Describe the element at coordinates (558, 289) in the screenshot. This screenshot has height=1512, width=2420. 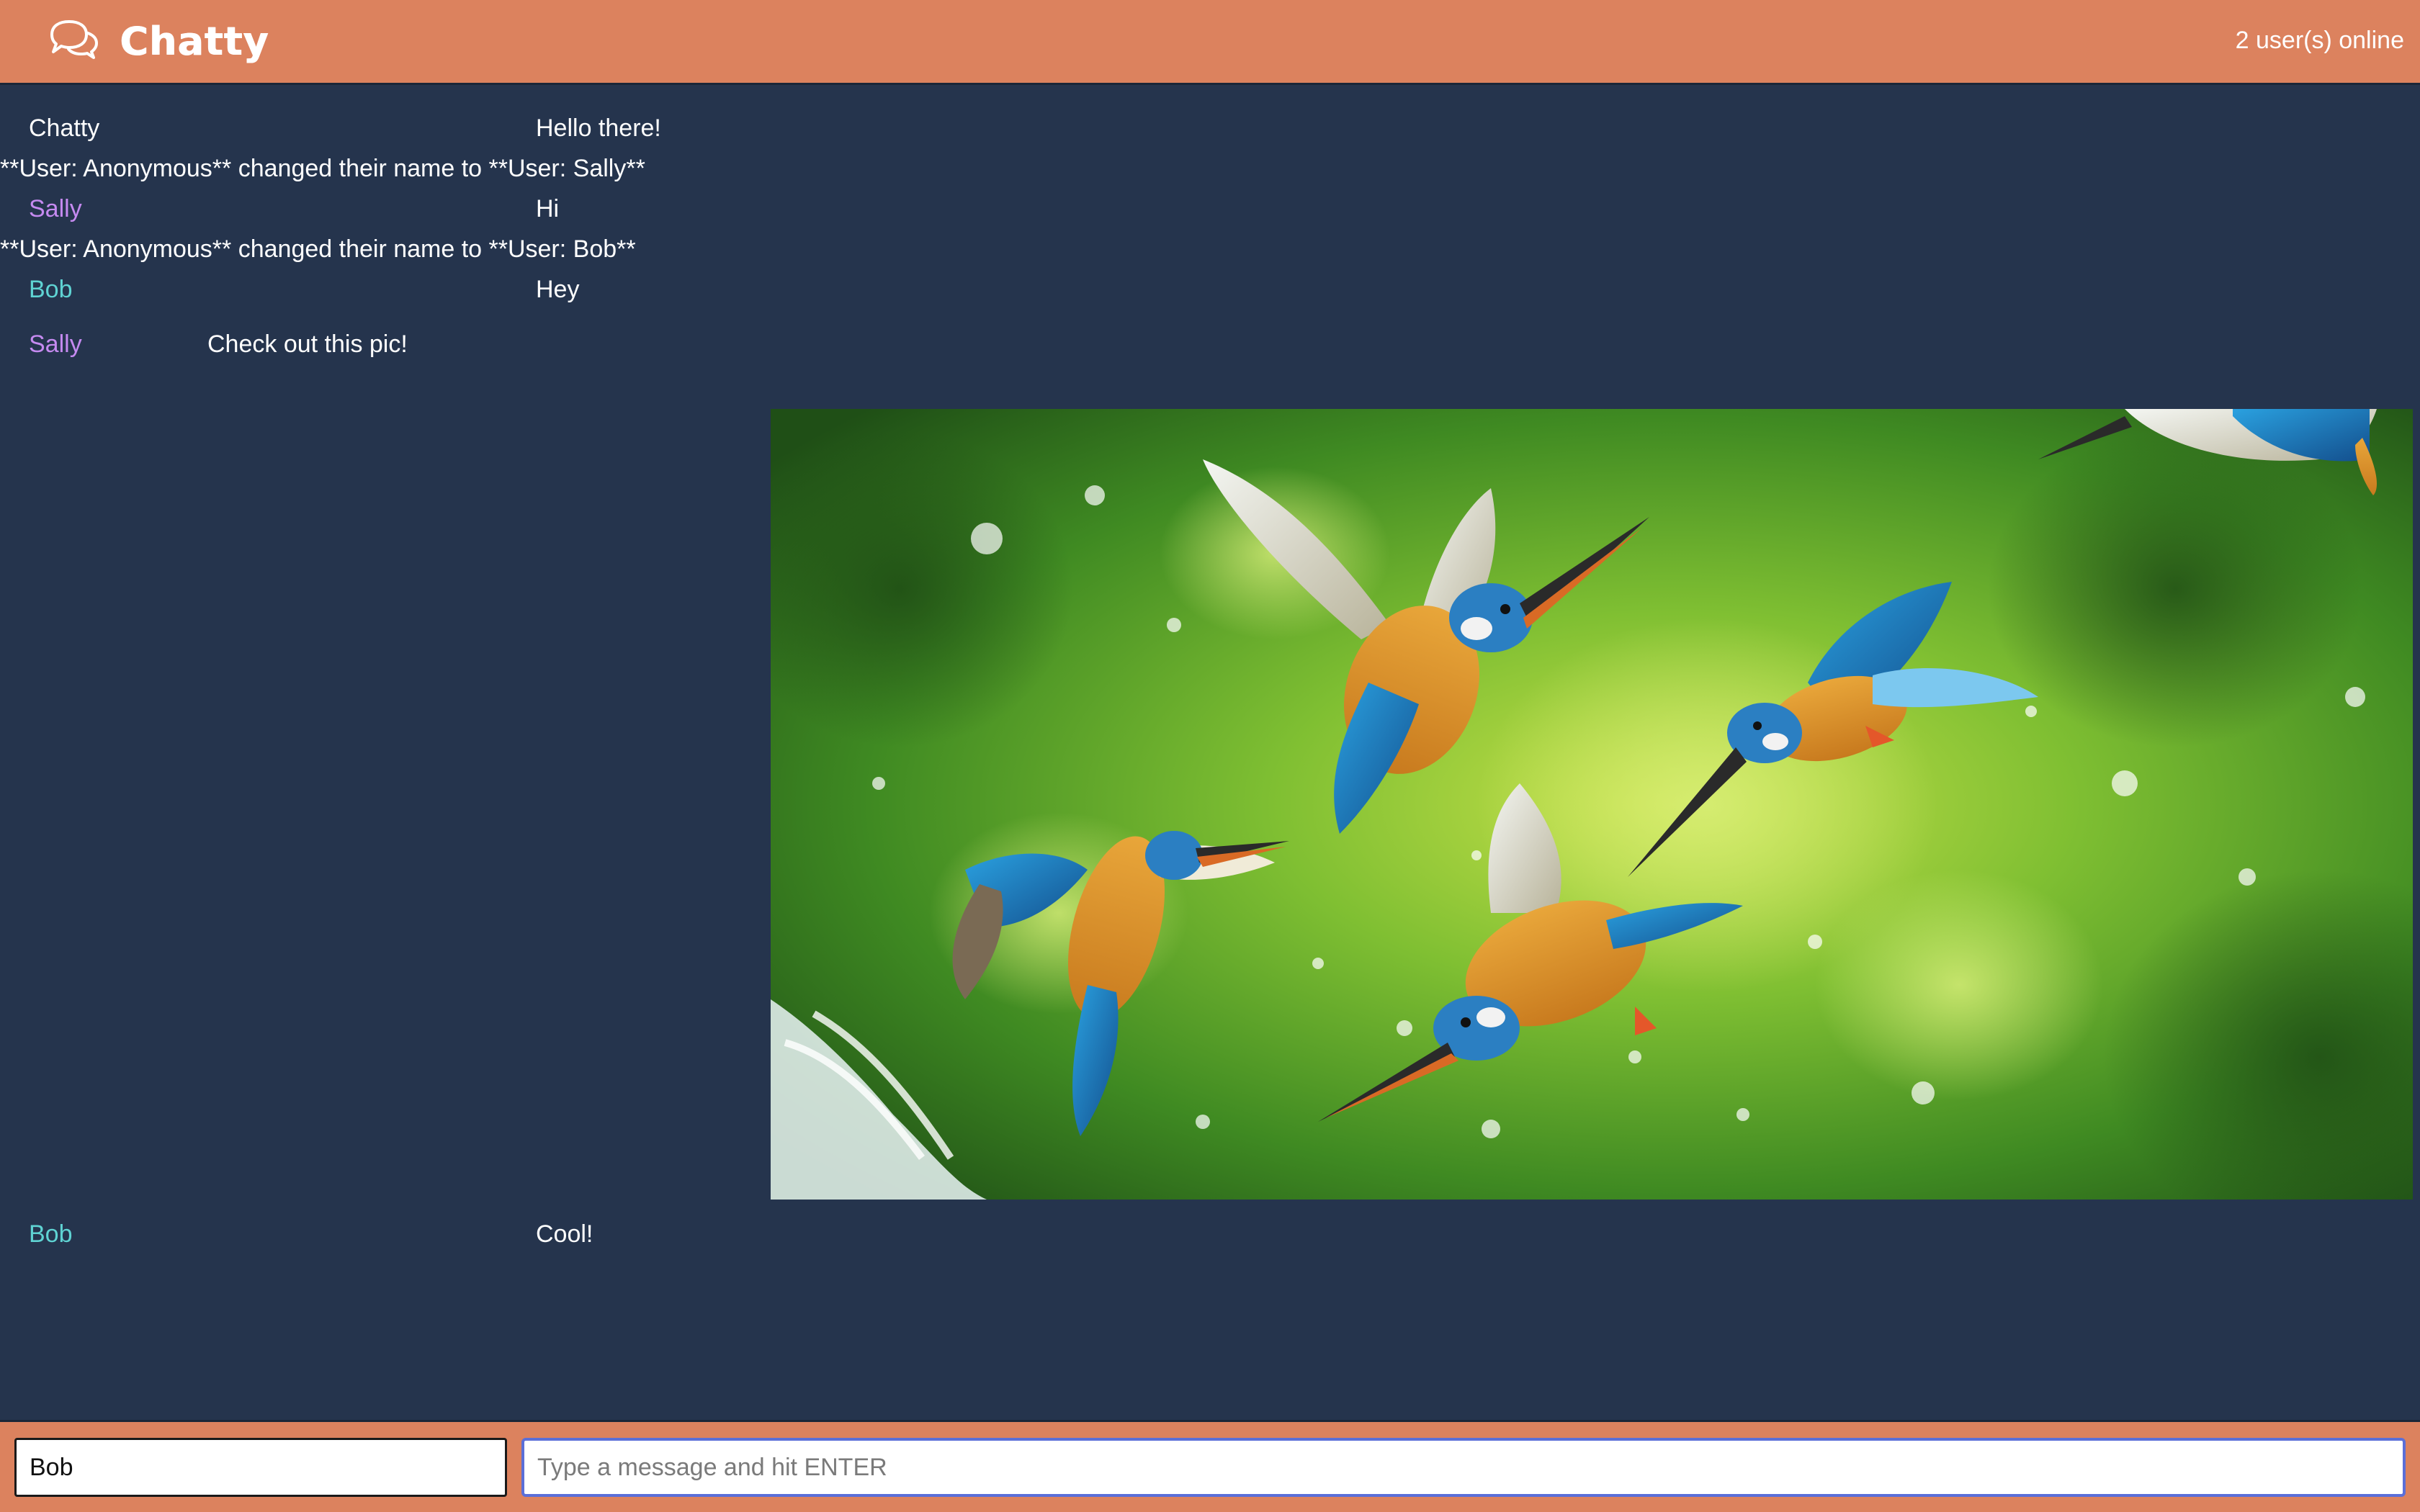
I see `message-text: Hey` at that location.